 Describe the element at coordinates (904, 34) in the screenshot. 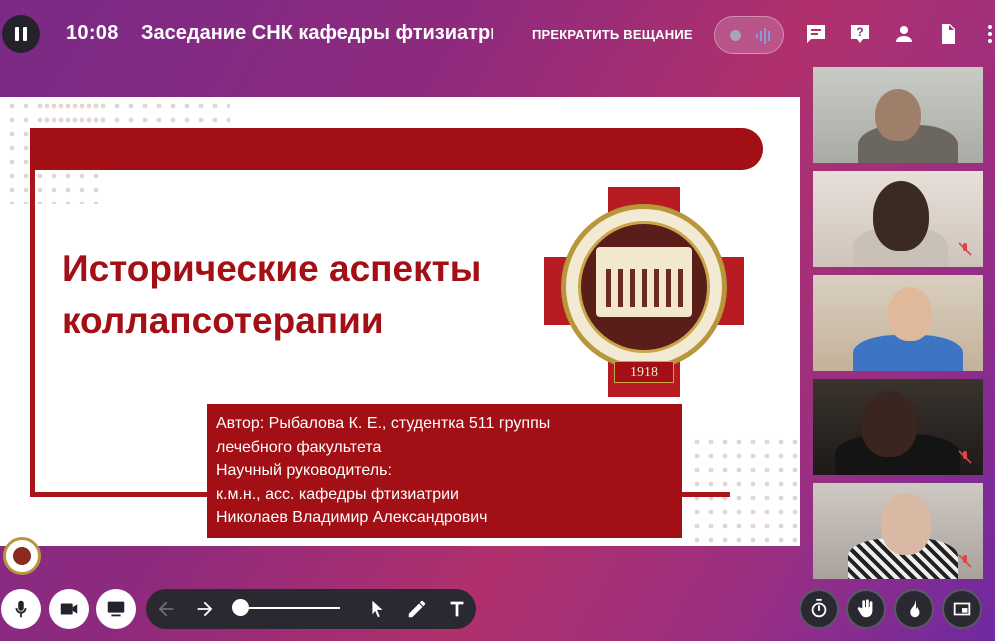

I see `participants-icon` at that location.